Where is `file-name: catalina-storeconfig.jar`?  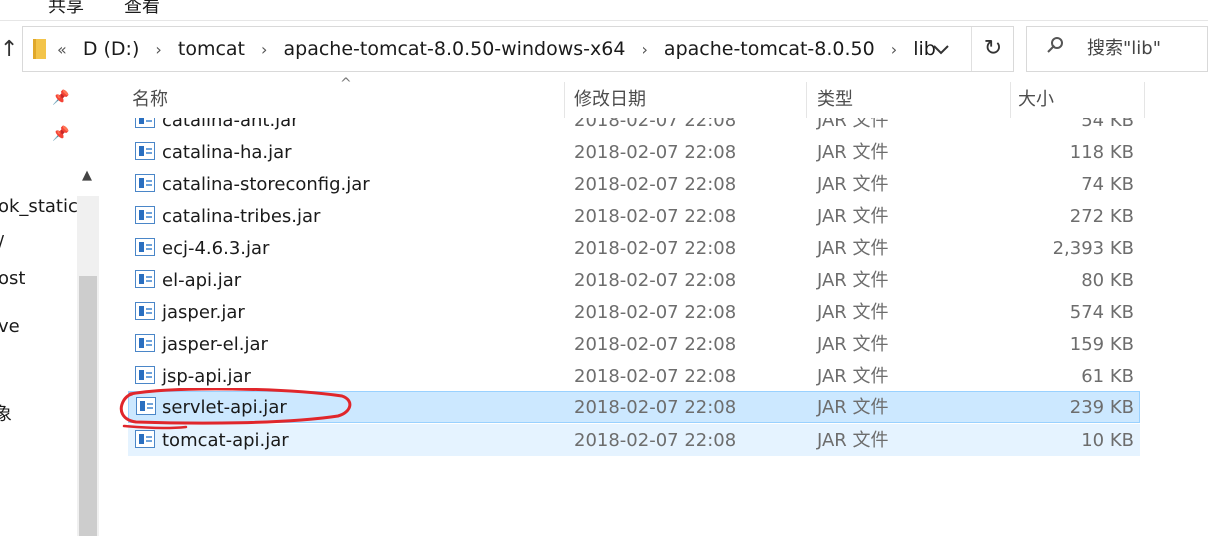 file-name: catalina-storeconfig.jar is located at coordinates (266, 184).